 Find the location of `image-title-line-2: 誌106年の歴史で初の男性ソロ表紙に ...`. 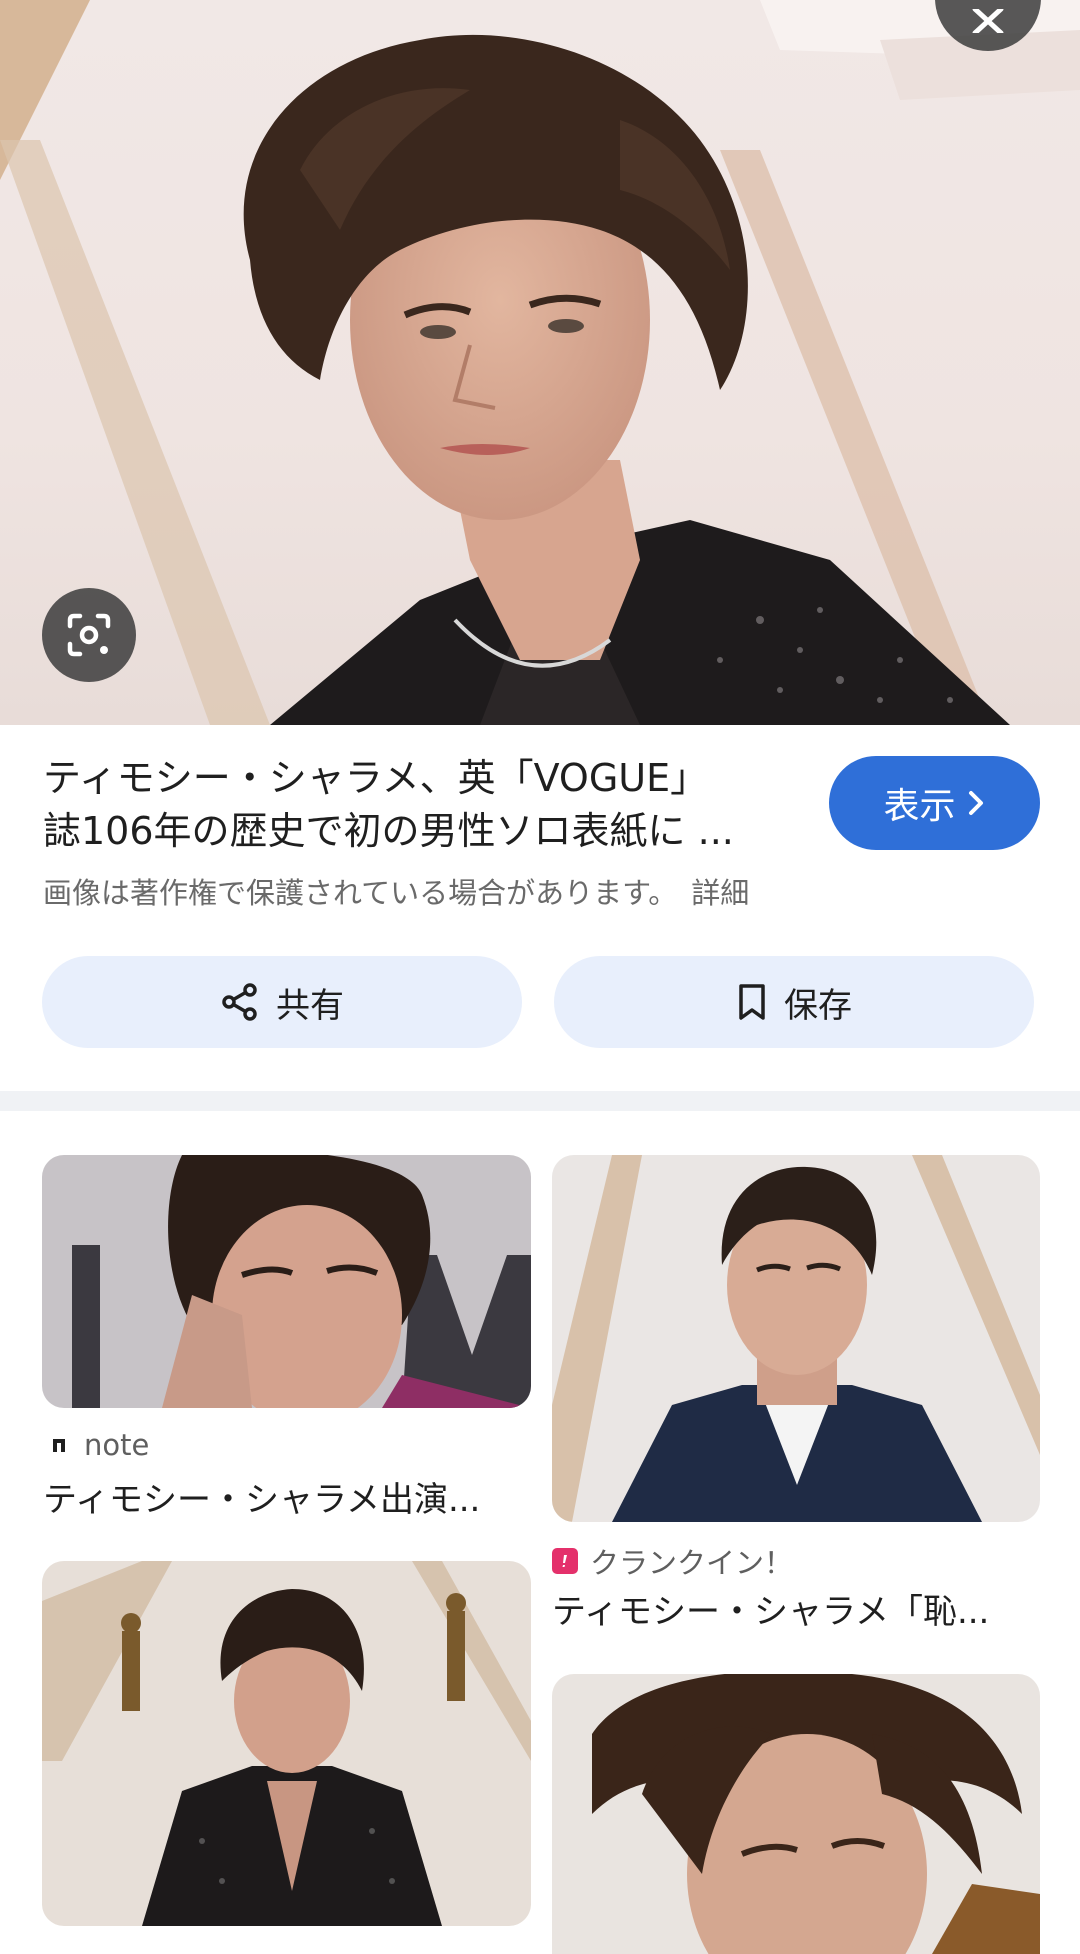

image-title-line-2: 誌106年の歴史で初の男性ソロ表紙に ... is located at coordinates (388, 831).